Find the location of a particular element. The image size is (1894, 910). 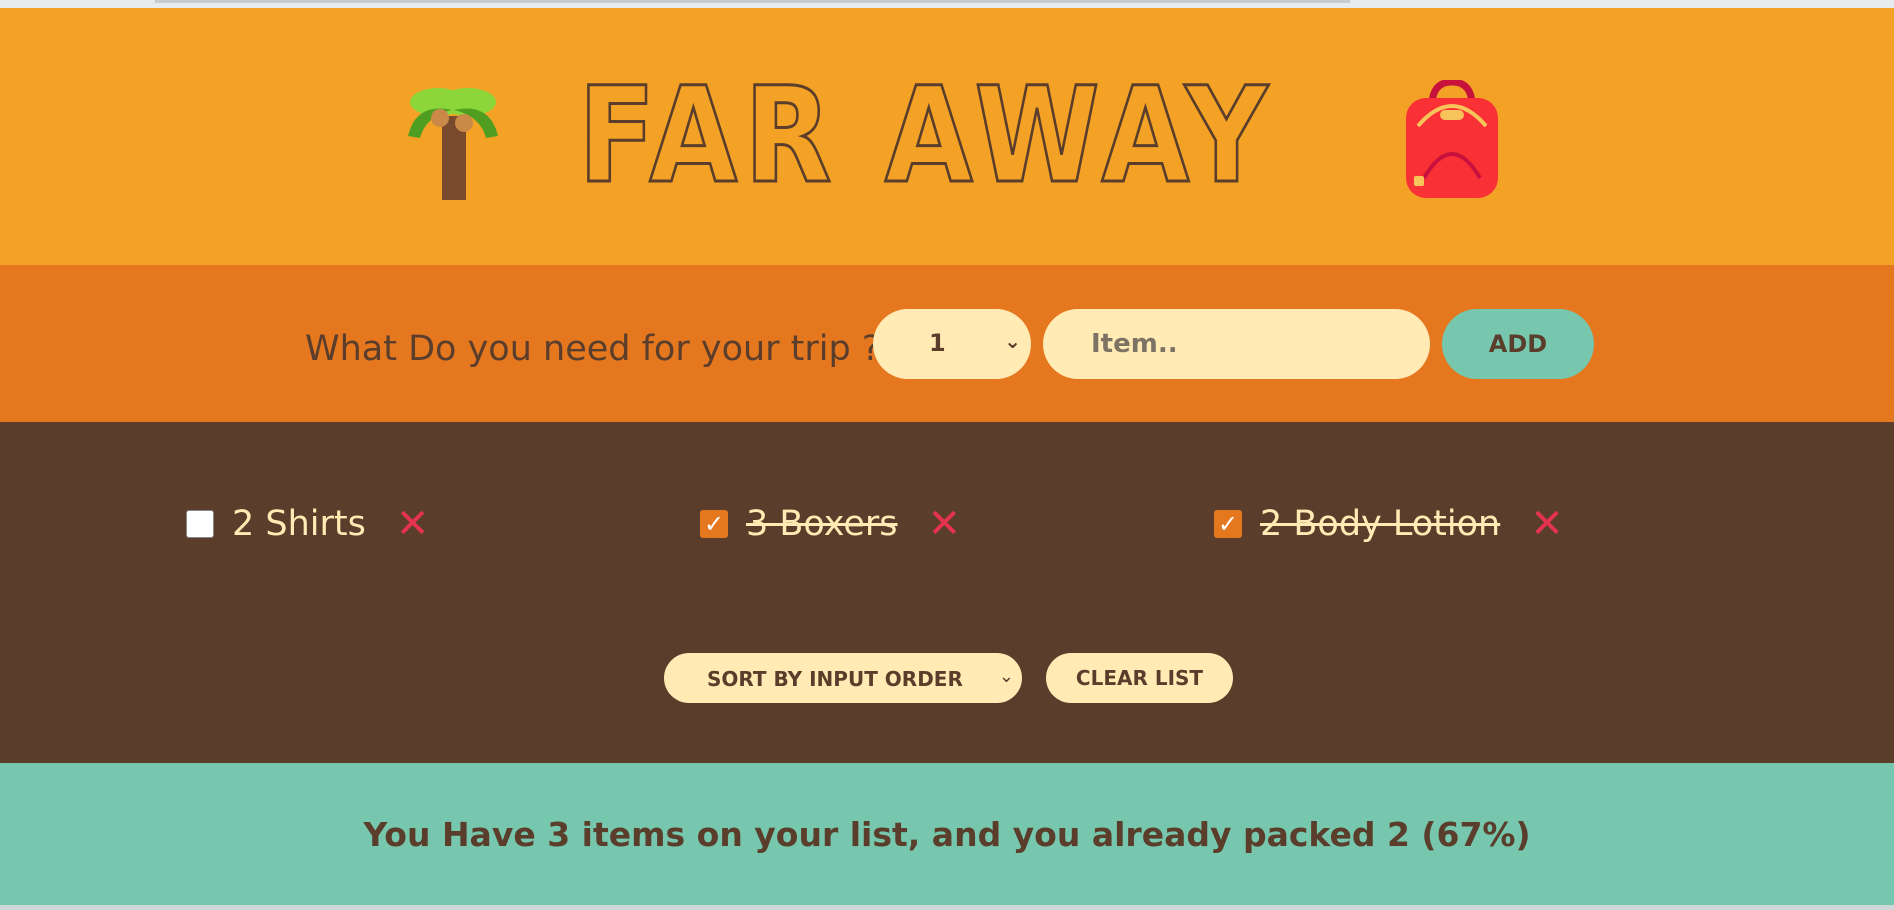

list-item: ✓ 2 Body Lotion ✕ is located at coordinates (1389, 524).